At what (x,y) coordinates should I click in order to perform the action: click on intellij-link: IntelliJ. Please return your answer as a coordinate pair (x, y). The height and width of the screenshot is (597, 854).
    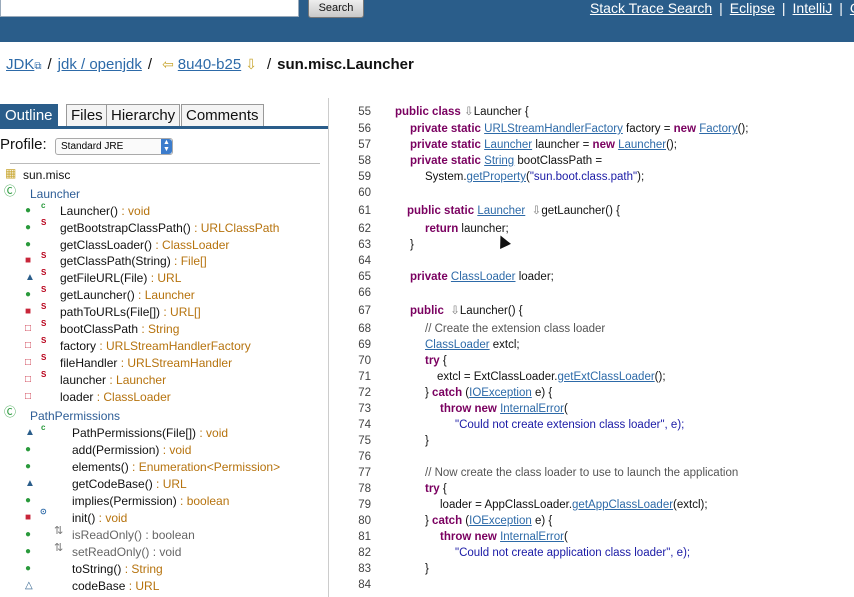
    Looking at the image, I should click on (813, 8).